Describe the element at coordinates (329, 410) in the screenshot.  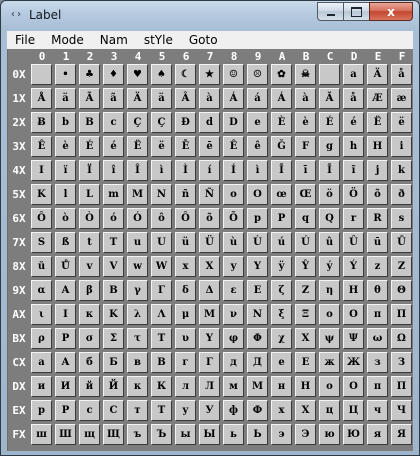
I see `char-cell: ц` at that location.